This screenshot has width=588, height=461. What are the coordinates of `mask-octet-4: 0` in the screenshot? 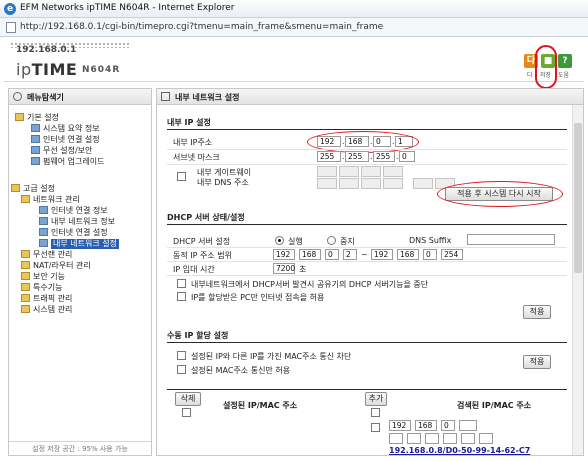 It's located at (407, 156).